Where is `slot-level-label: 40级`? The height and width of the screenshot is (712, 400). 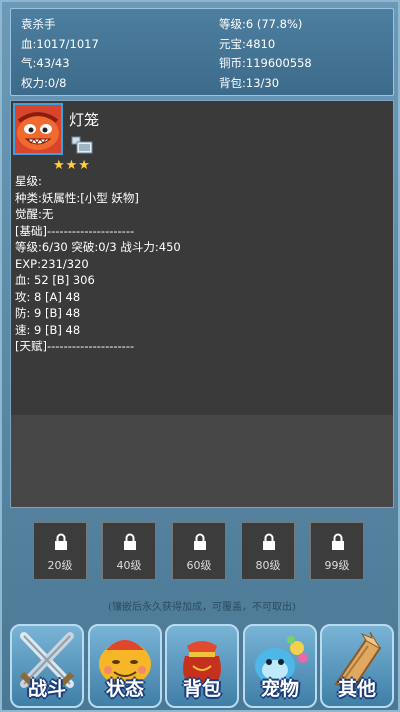 slot-level-label: 40级 is located at coordinates (129, 565).